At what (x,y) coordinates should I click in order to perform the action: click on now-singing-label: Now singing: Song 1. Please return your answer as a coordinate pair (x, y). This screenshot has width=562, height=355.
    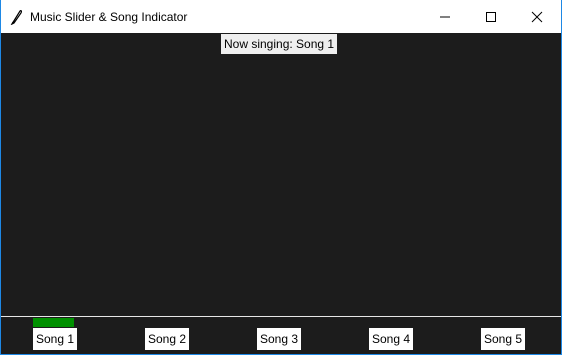
    Looking at the image, I should click on (279, 44).